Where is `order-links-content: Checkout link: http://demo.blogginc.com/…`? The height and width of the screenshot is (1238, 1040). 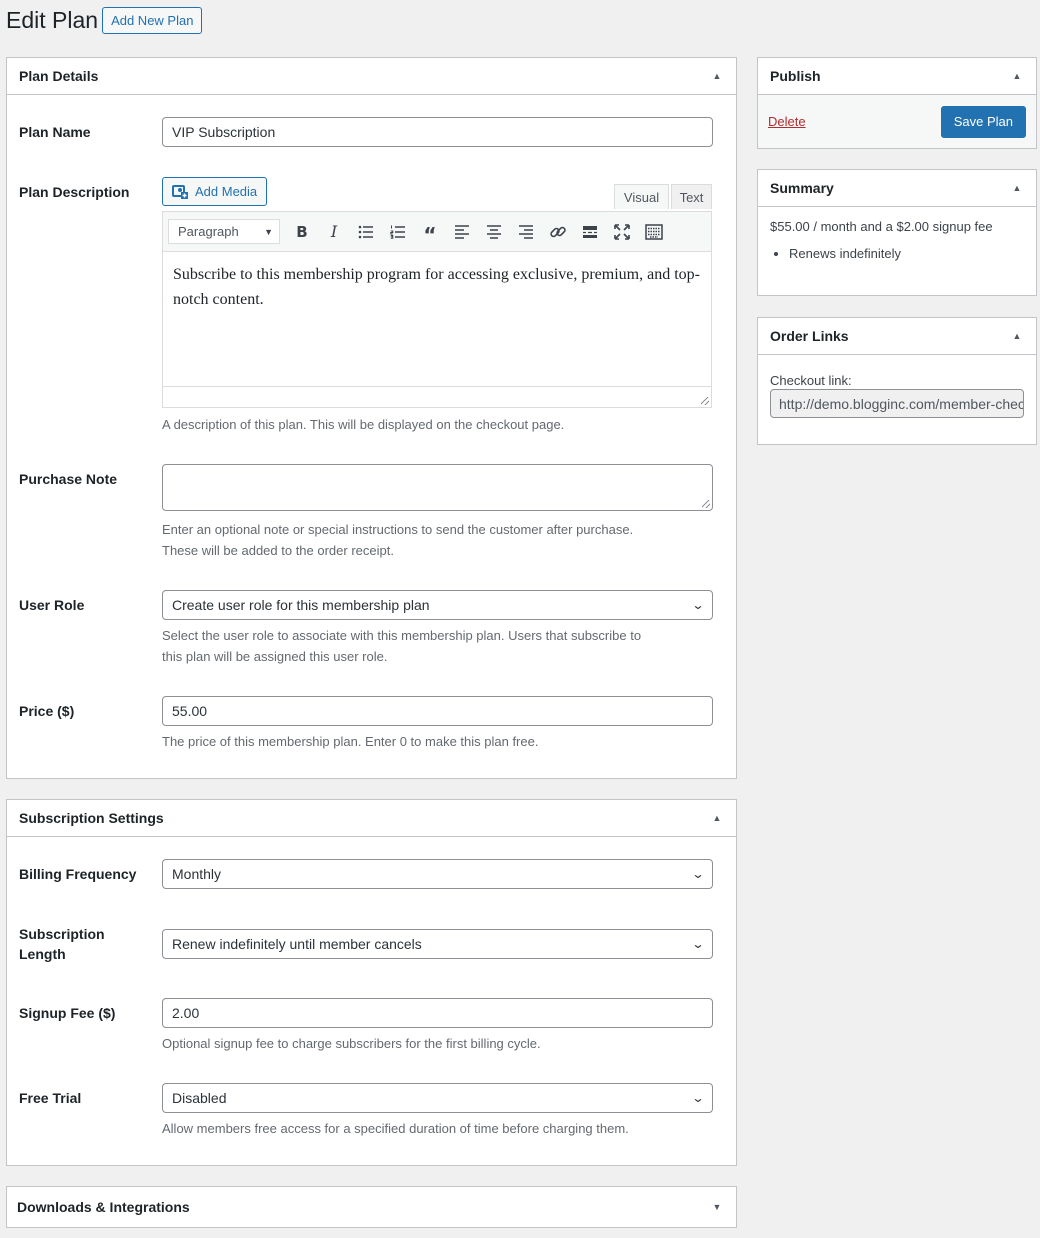 order-links-content: Checkout link: http://demo.blogginc.com/… is located at coordinates (897, 392).